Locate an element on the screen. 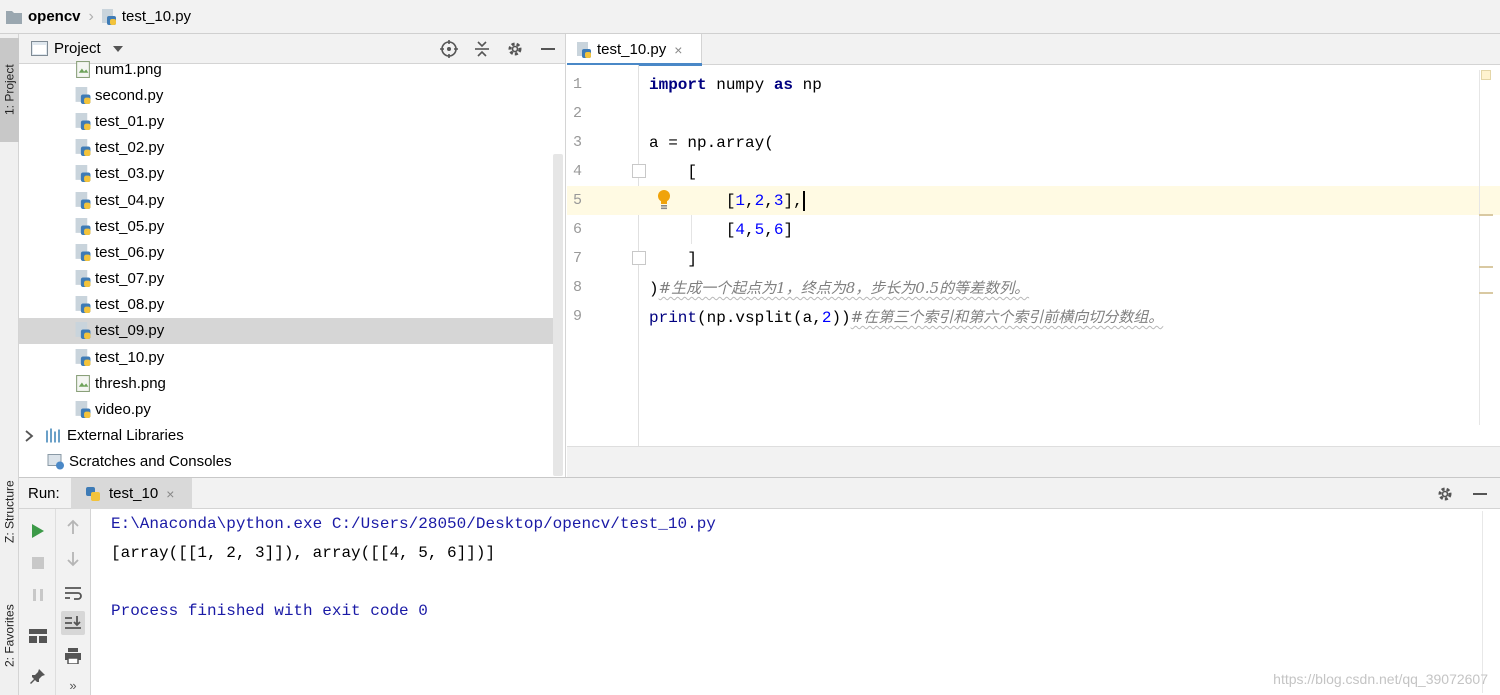 Image resolution: width=1500 pixels, height=695 pixels. project-view-selector: Project is located at coordinates (77, 48).